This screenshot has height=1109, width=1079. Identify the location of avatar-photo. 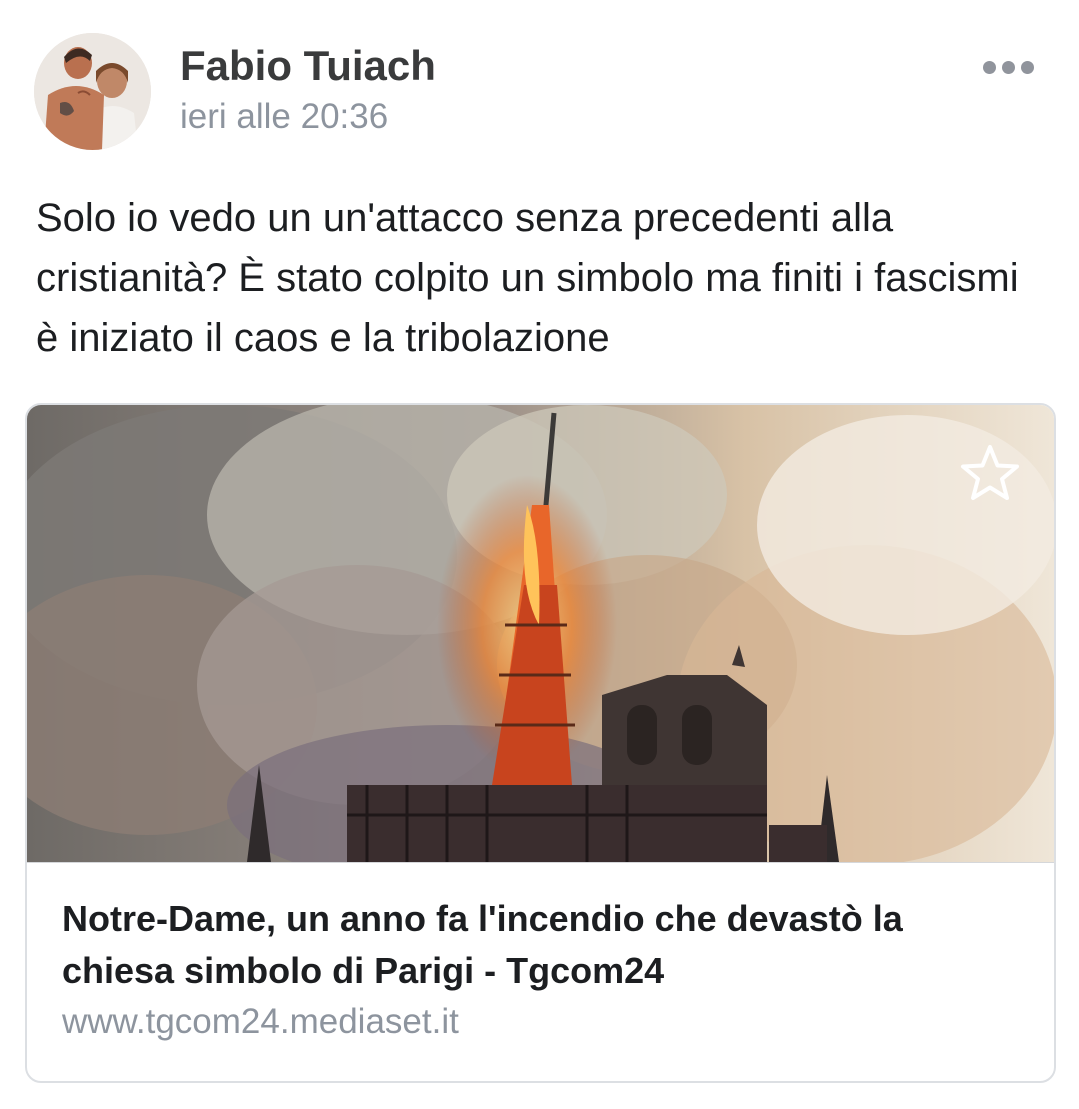
(92, 91).